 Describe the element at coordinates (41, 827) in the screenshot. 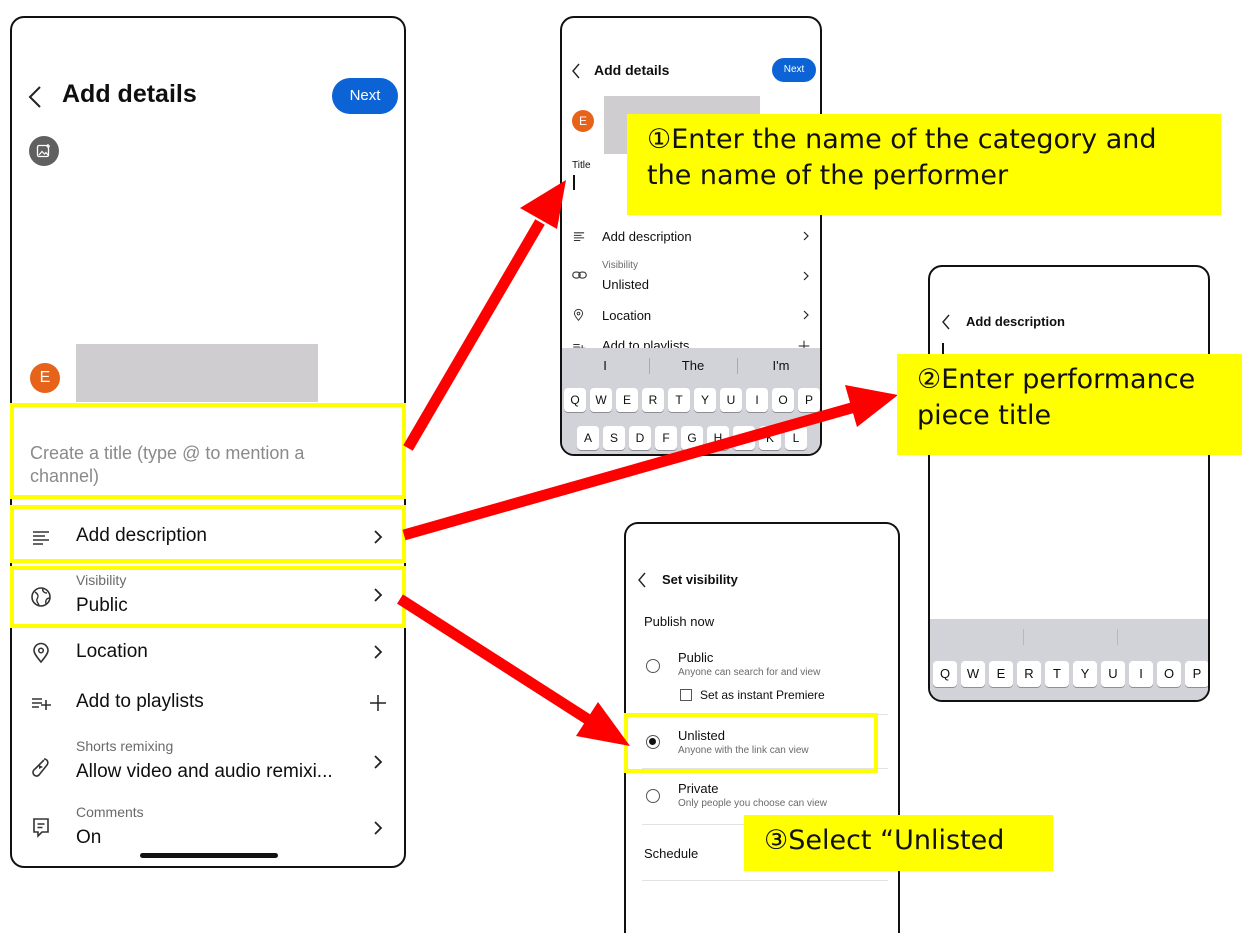

I see `comments-icon` at that location.